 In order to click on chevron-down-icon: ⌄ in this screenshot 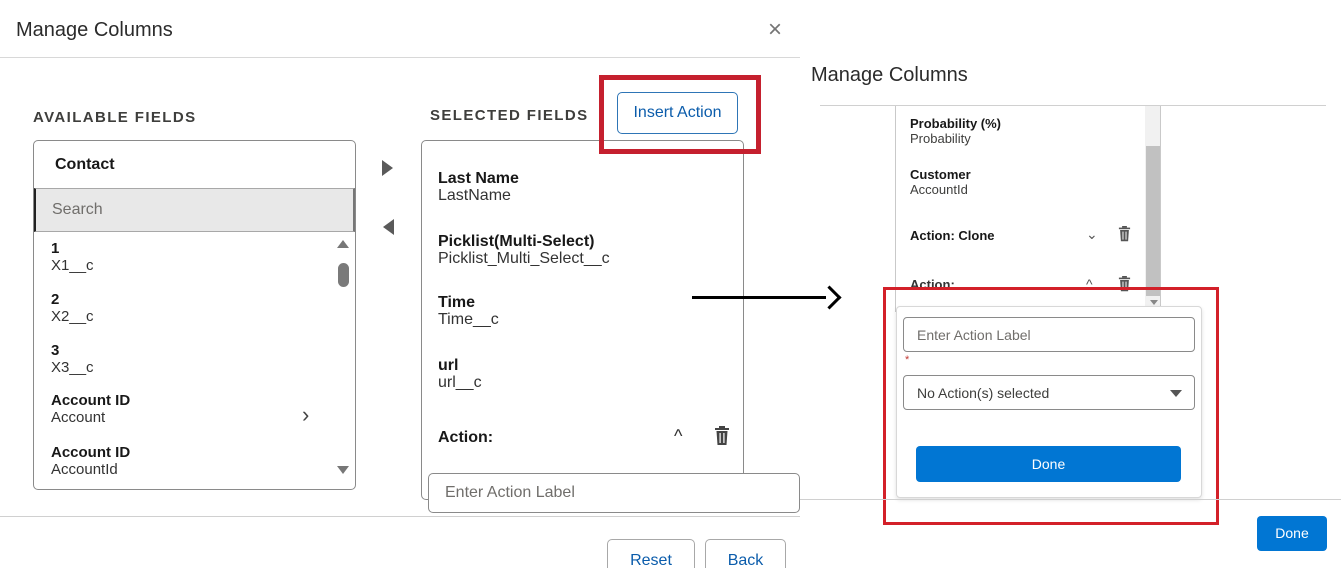, I will do `click(1092, 234)`.